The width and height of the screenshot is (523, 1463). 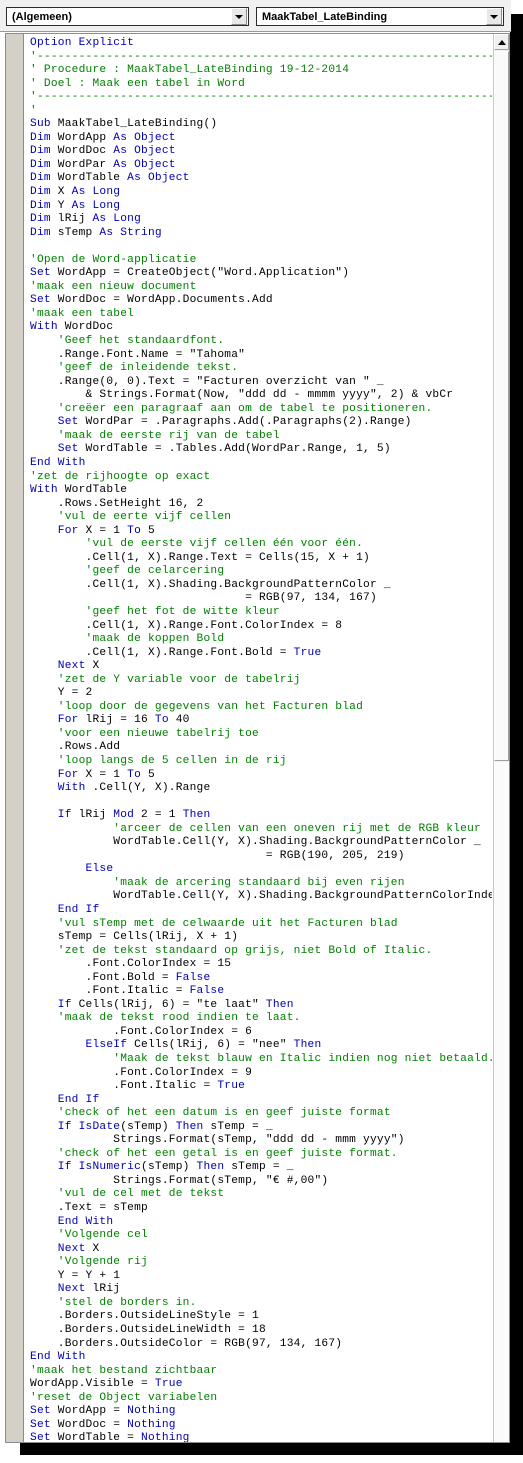 What do you see at coordinates (75, 1126) in the screenshot?
I see `code-token: If IsDate` at bounding box center [75, 1126].